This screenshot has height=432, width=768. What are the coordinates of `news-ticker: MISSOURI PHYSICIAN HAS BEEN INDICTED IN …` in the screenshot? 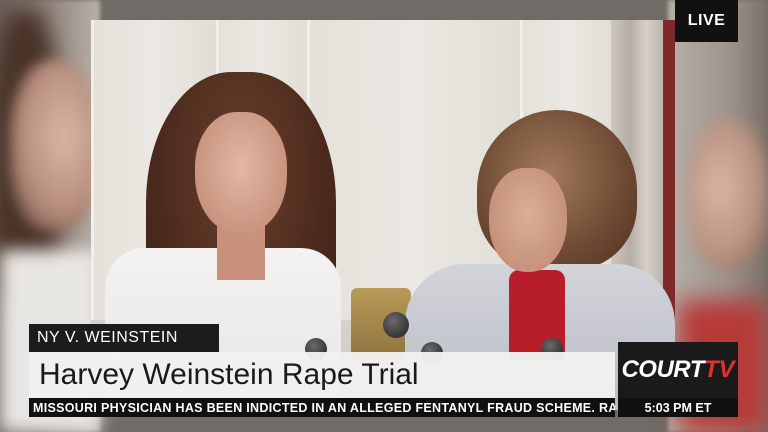 It's located at (322, 407).